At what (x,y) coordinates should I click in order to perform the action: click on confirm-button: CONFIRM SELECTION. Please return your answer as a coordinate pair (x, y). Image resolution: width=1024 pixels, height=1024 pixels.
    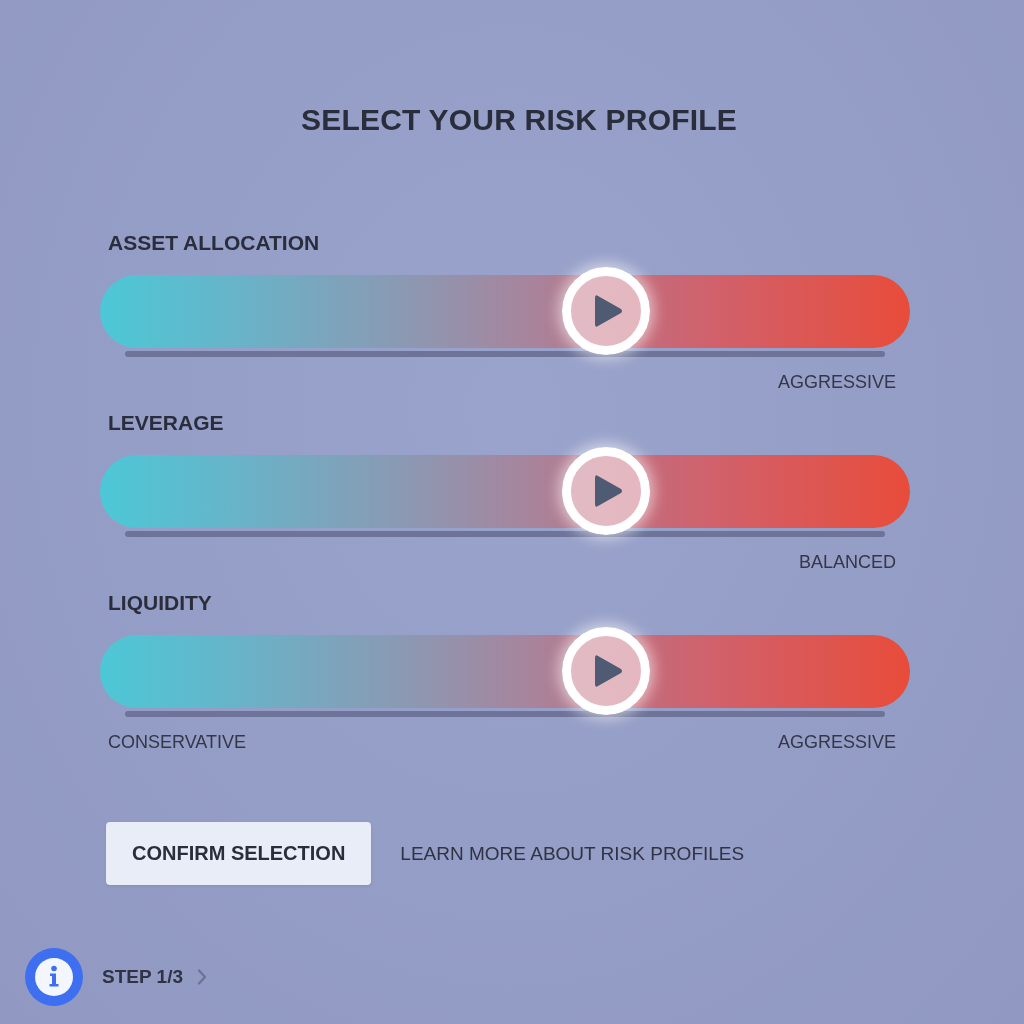
    Looking at the image, I should click on (239, 853).